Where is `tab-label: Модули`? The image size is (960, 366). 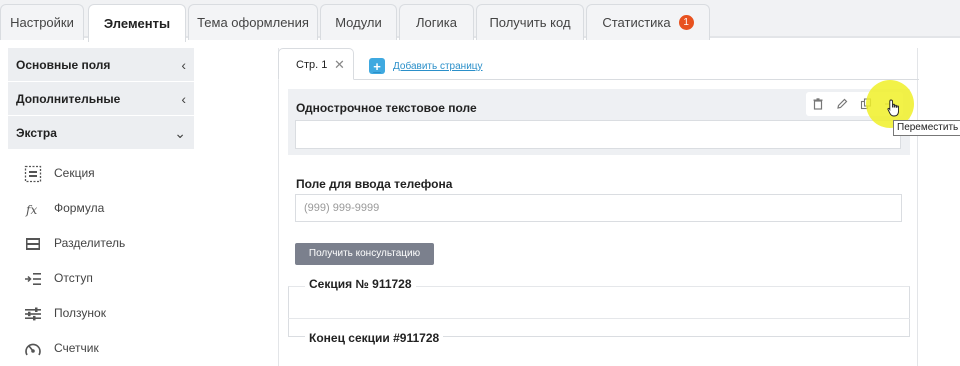 tab-label: Модули is located at coordinates (358, 22).